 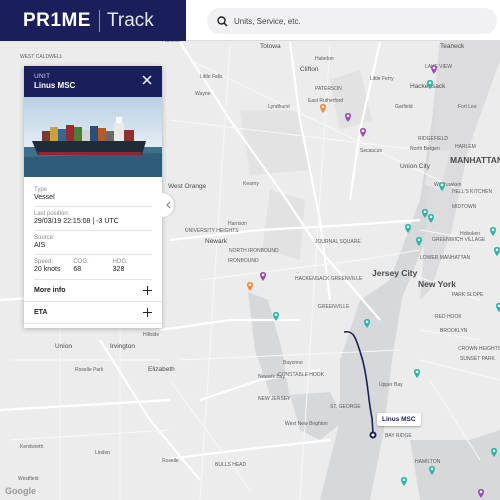 I want to click on map-place-label: BULLS HEAD, so click(x=231, y=465).